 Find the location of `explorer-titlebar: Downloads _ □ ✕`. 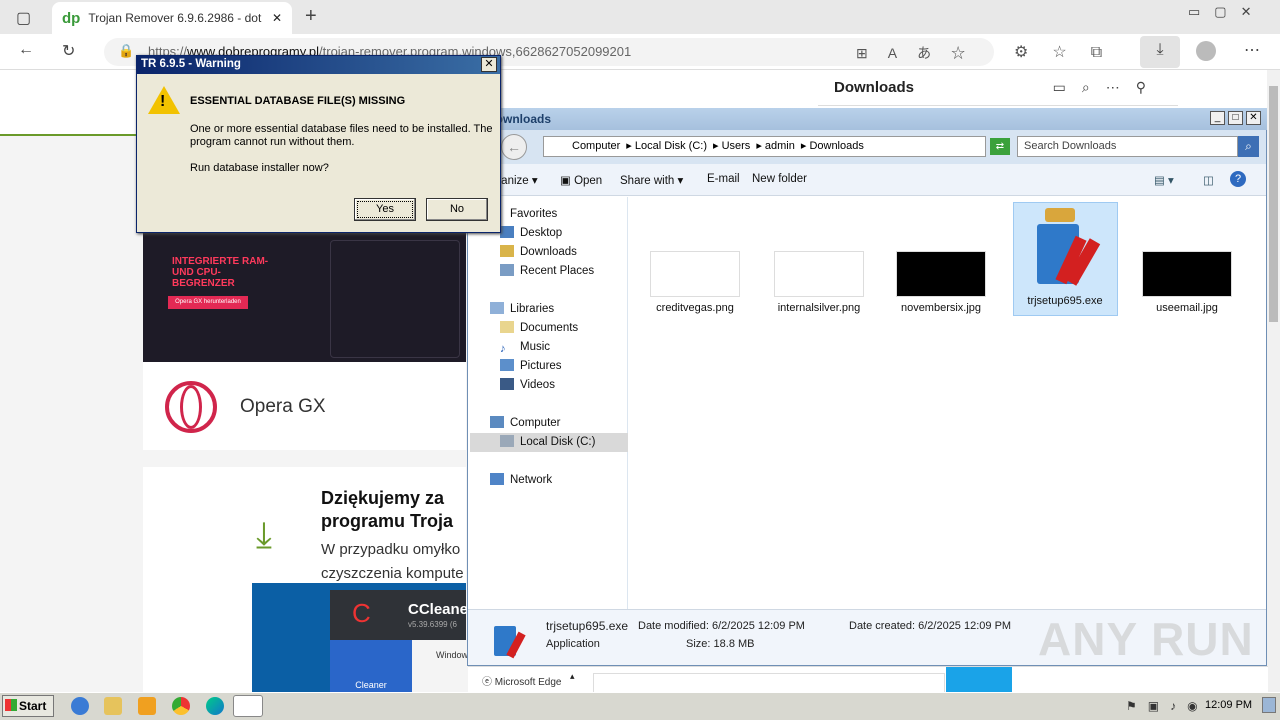

explorer-titlebar: Downloads _ □ ✕ is located at coordinates (867, 119).